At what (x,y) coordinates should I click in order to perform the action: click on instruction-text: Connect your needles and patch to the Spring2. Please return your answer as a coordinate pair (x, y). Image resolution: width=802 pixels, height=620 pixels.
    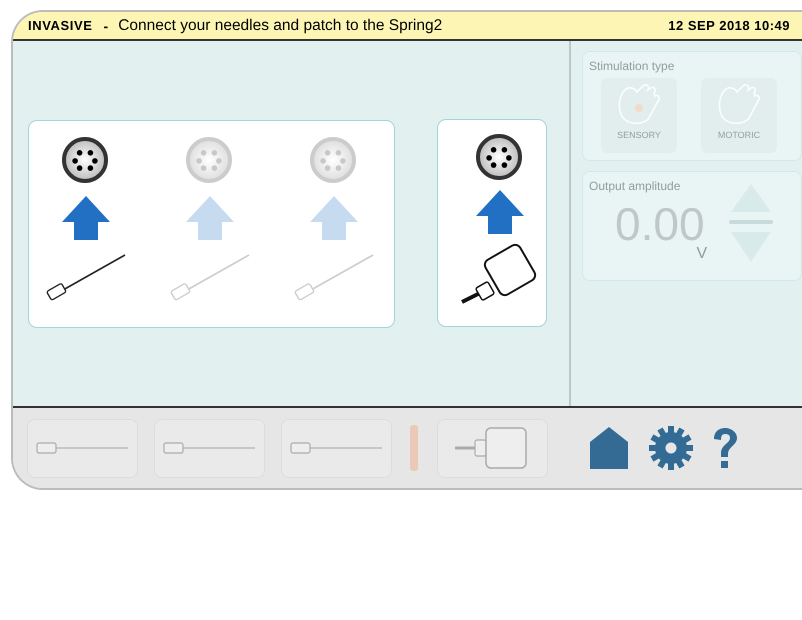
    Looking at the image, I should click on (280, 25).